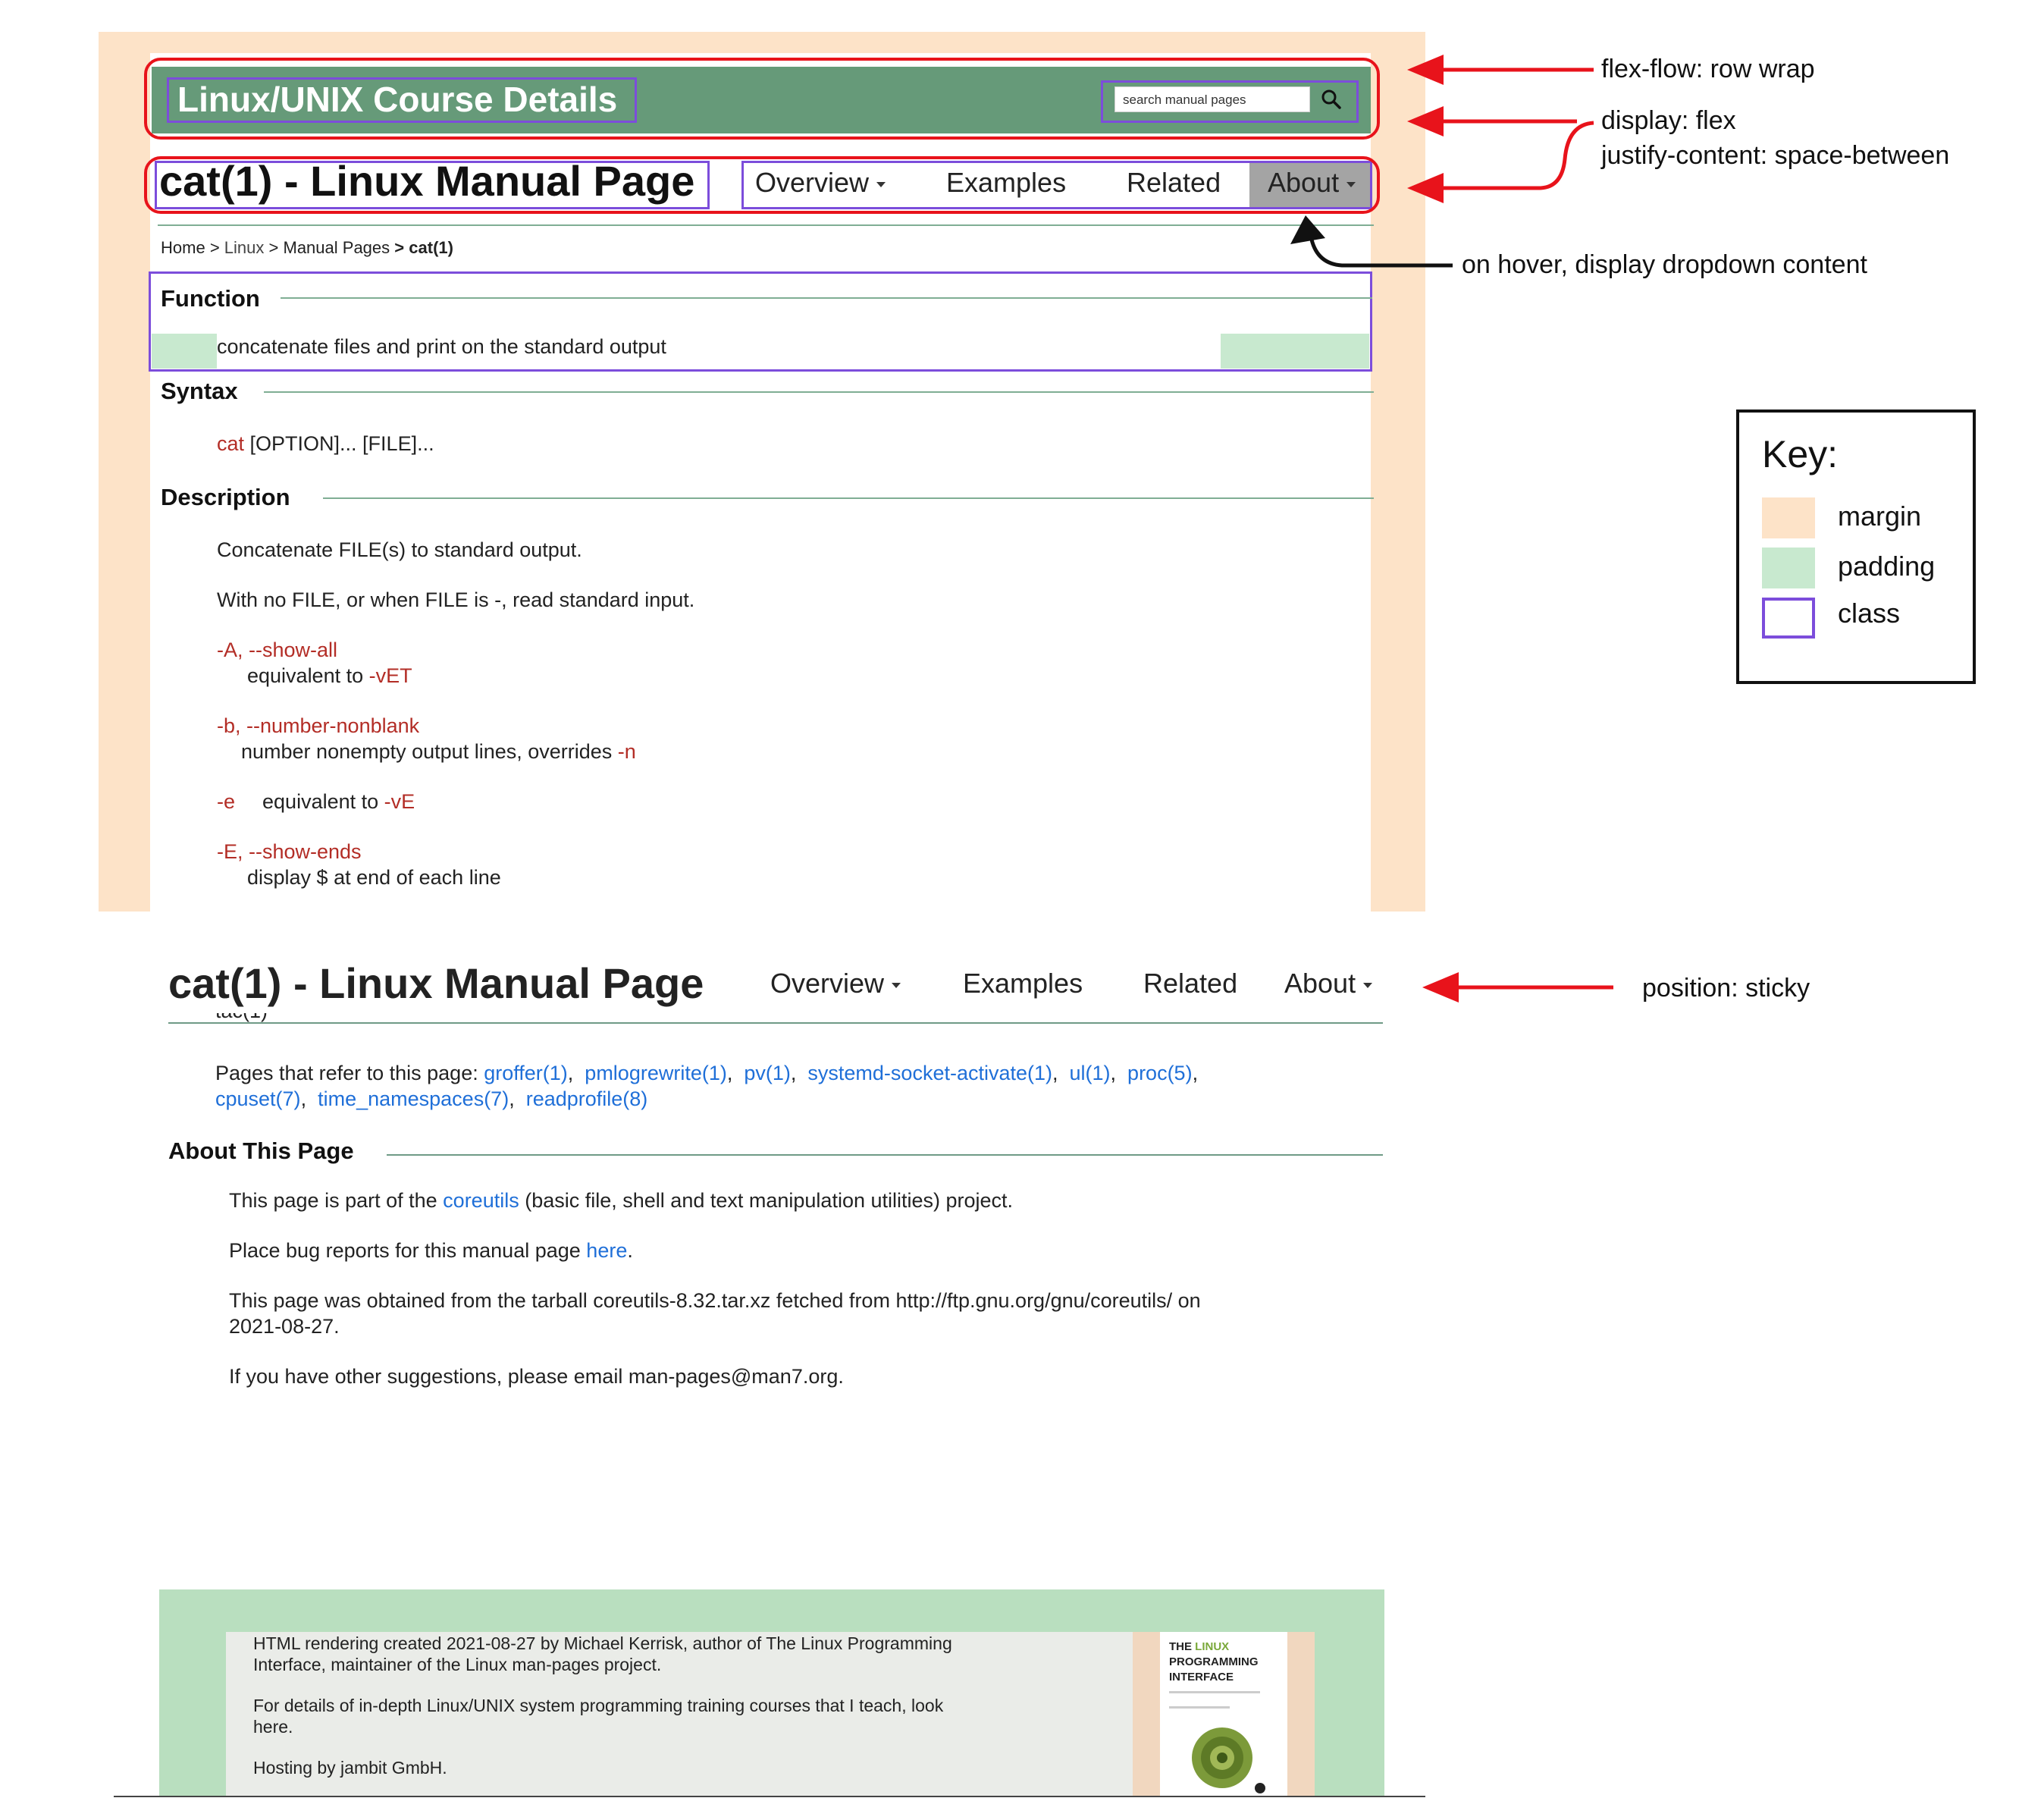 This screenshot has height=1820, width=2044. I want to click on refer-link: groffer(1), so click(526, 1073).